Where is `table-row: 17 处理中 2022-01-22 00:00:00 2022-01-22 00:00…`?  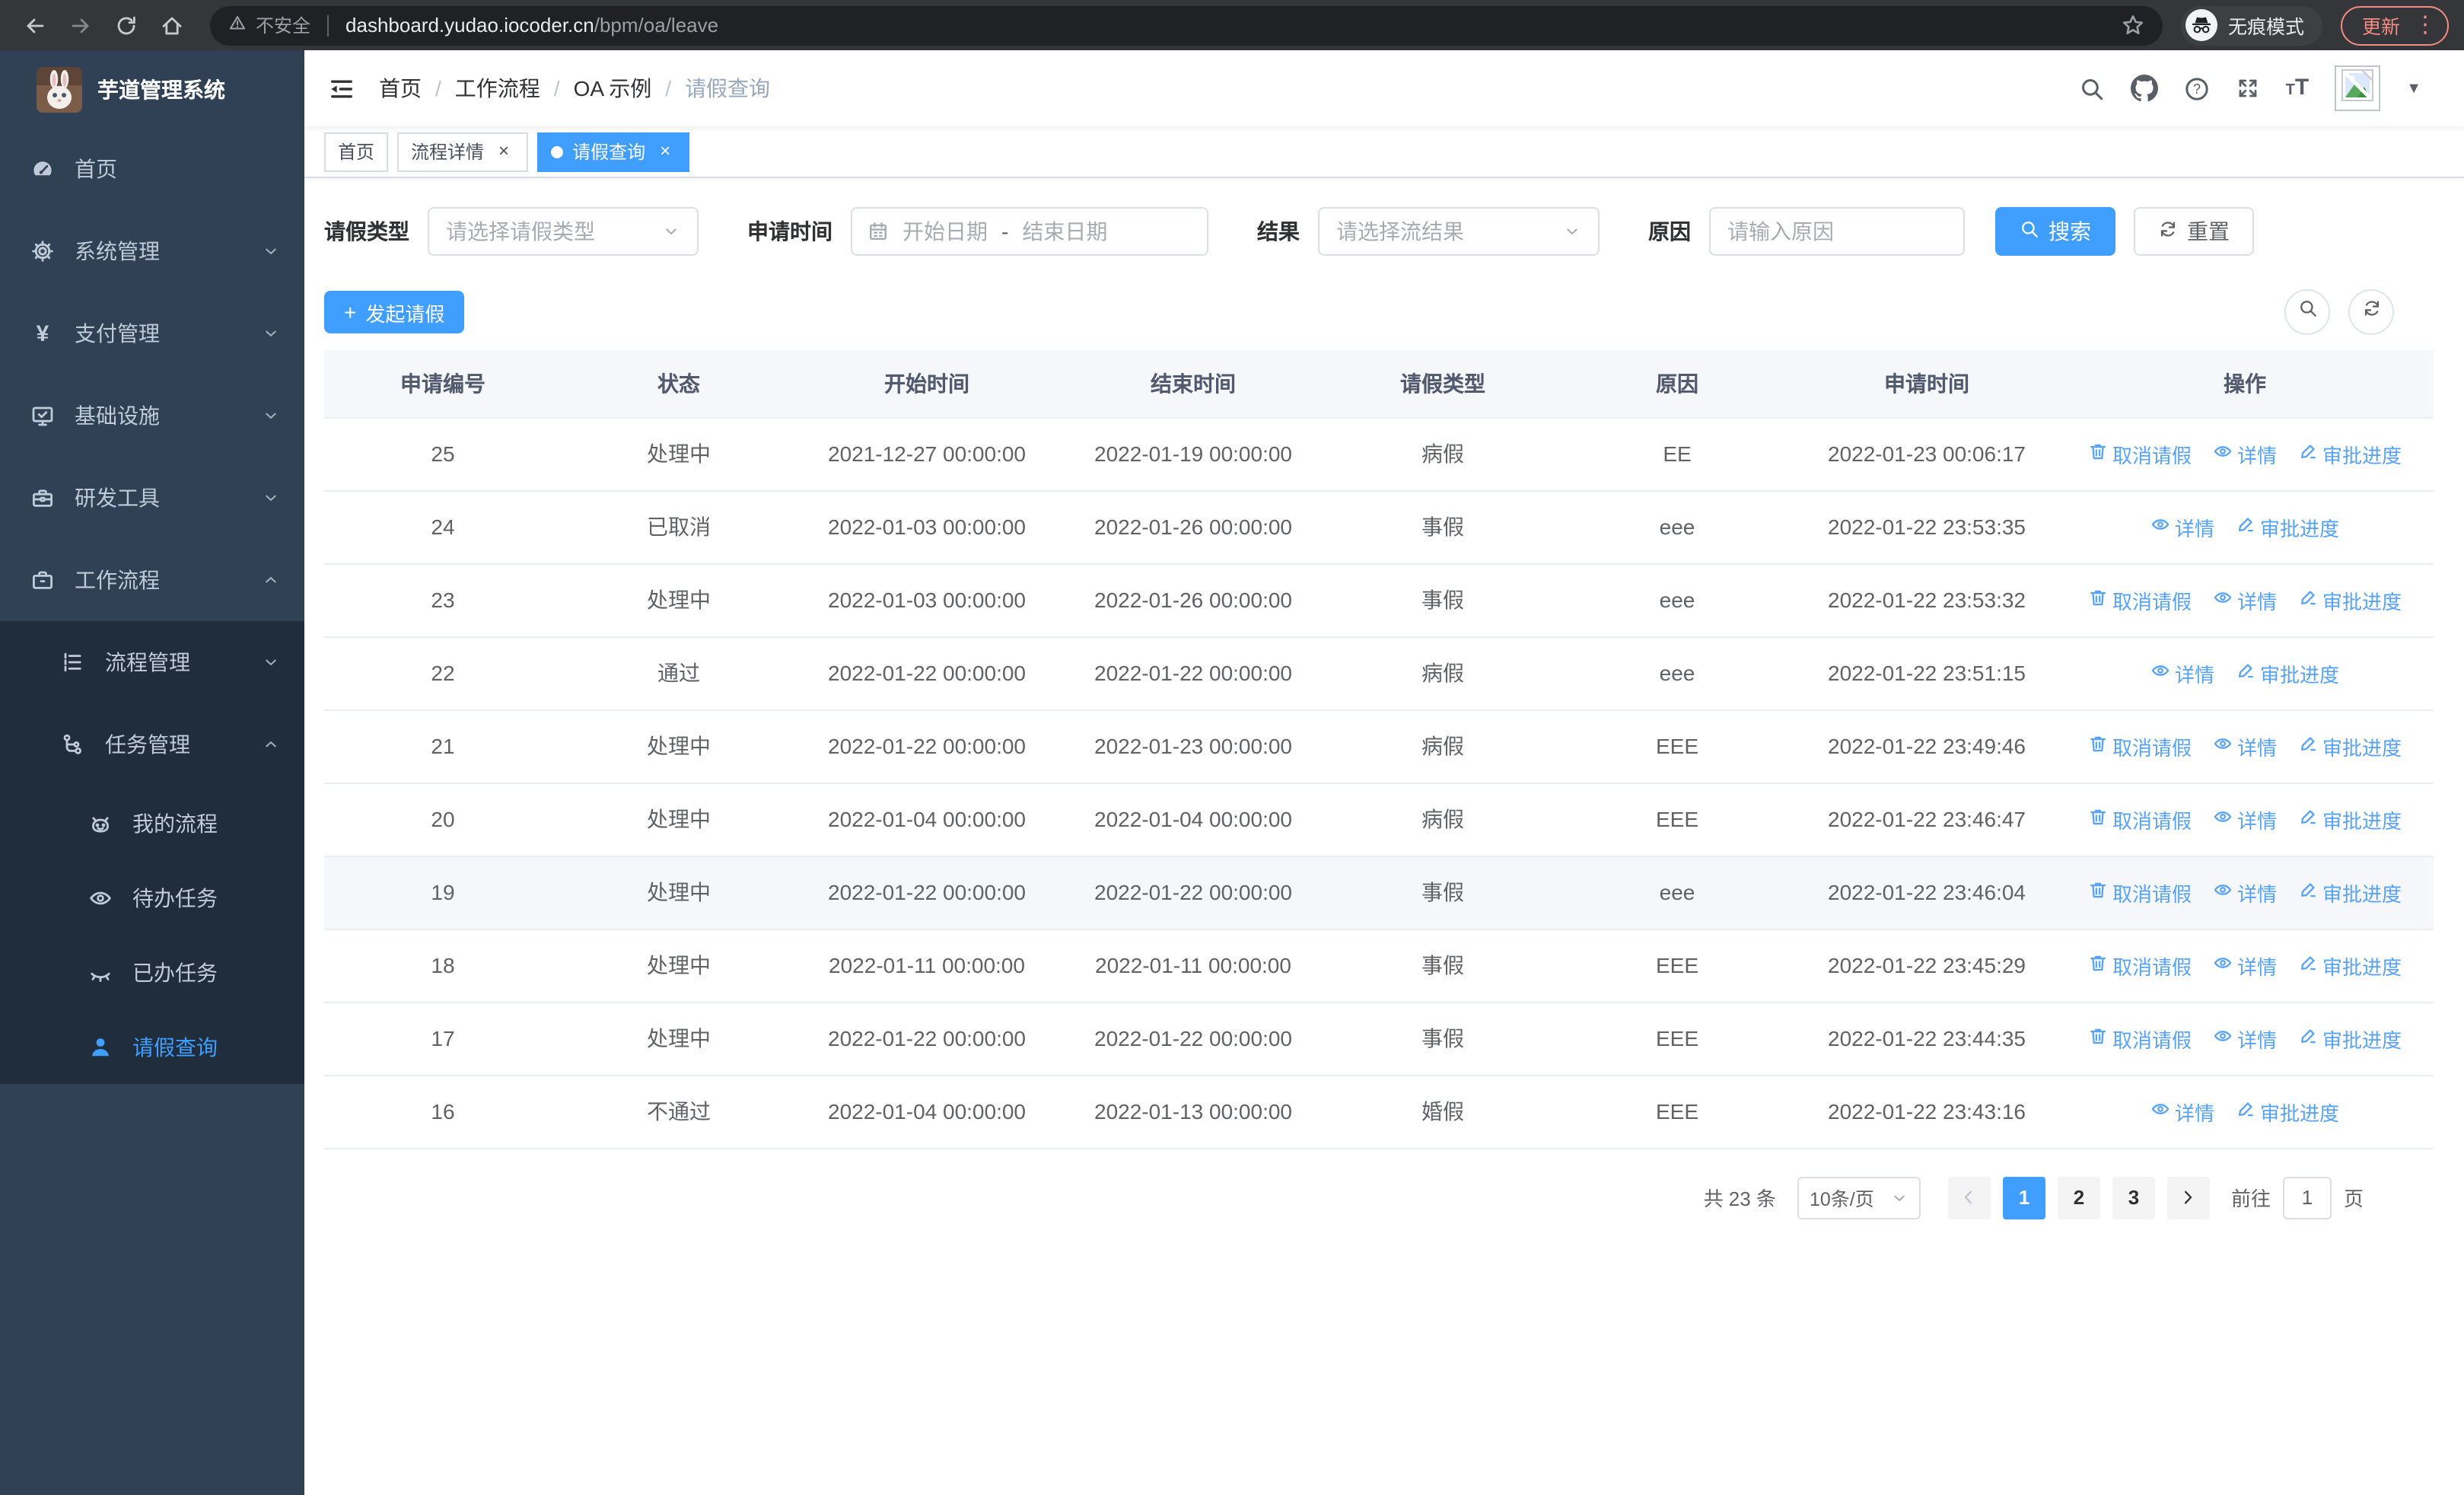
table-row: 17 处理中 2022-01-22 00:00:00 2022-01-22 00:00… is located at coordinates (1379, 1039).